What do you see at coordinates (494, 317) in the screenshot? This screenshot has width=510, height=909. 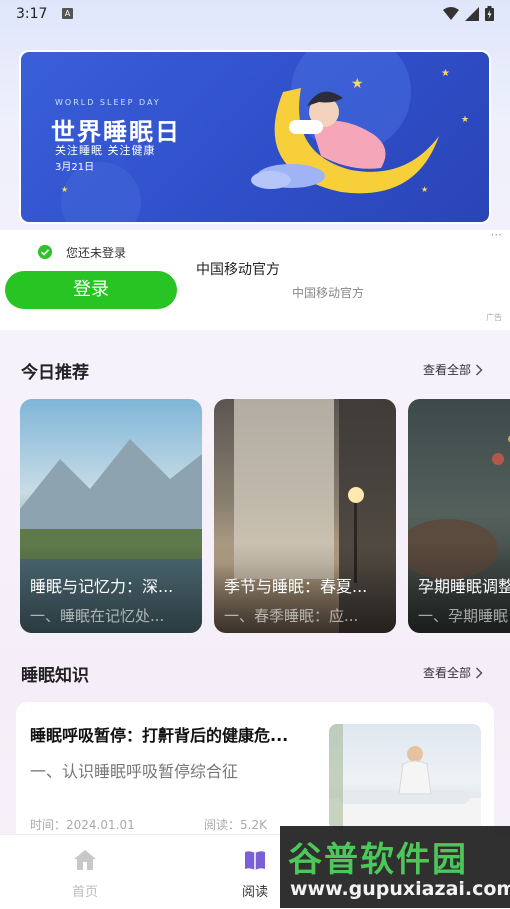 I see `ad-label: 广告` at bounding box center [494, 317].